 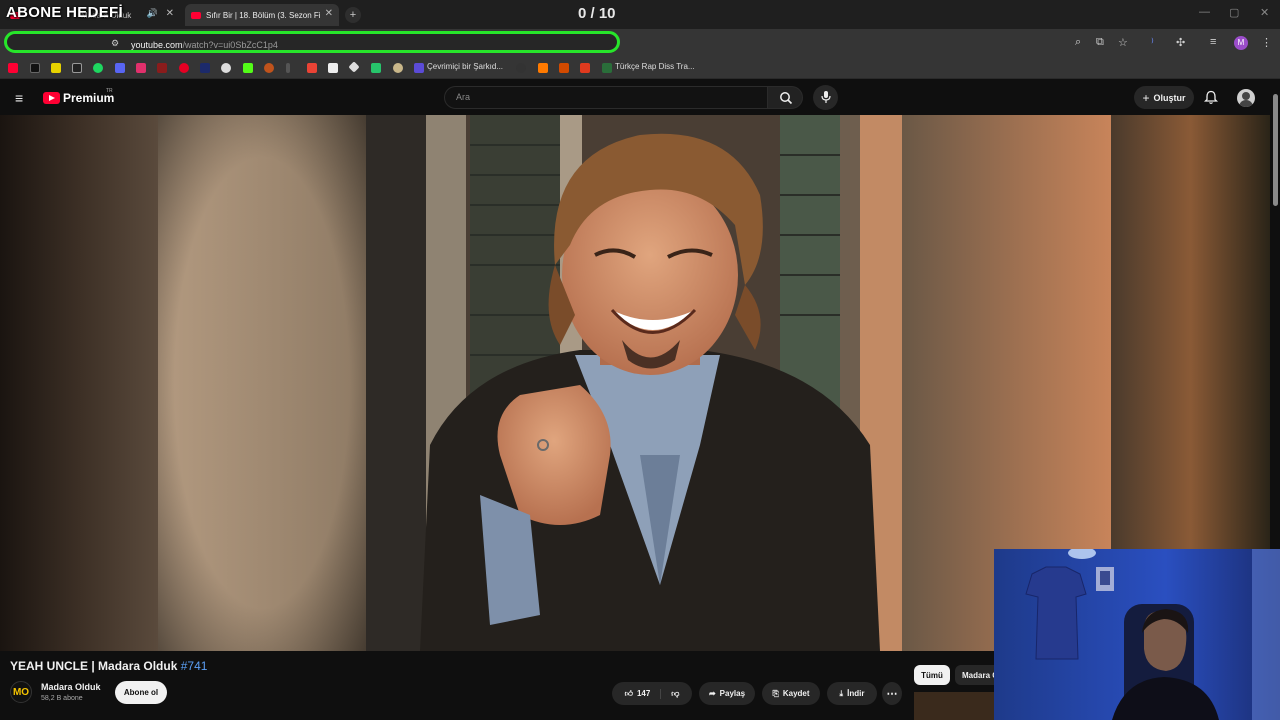 I want to click on recommended-thumbnail, so click(x=954, y=706).